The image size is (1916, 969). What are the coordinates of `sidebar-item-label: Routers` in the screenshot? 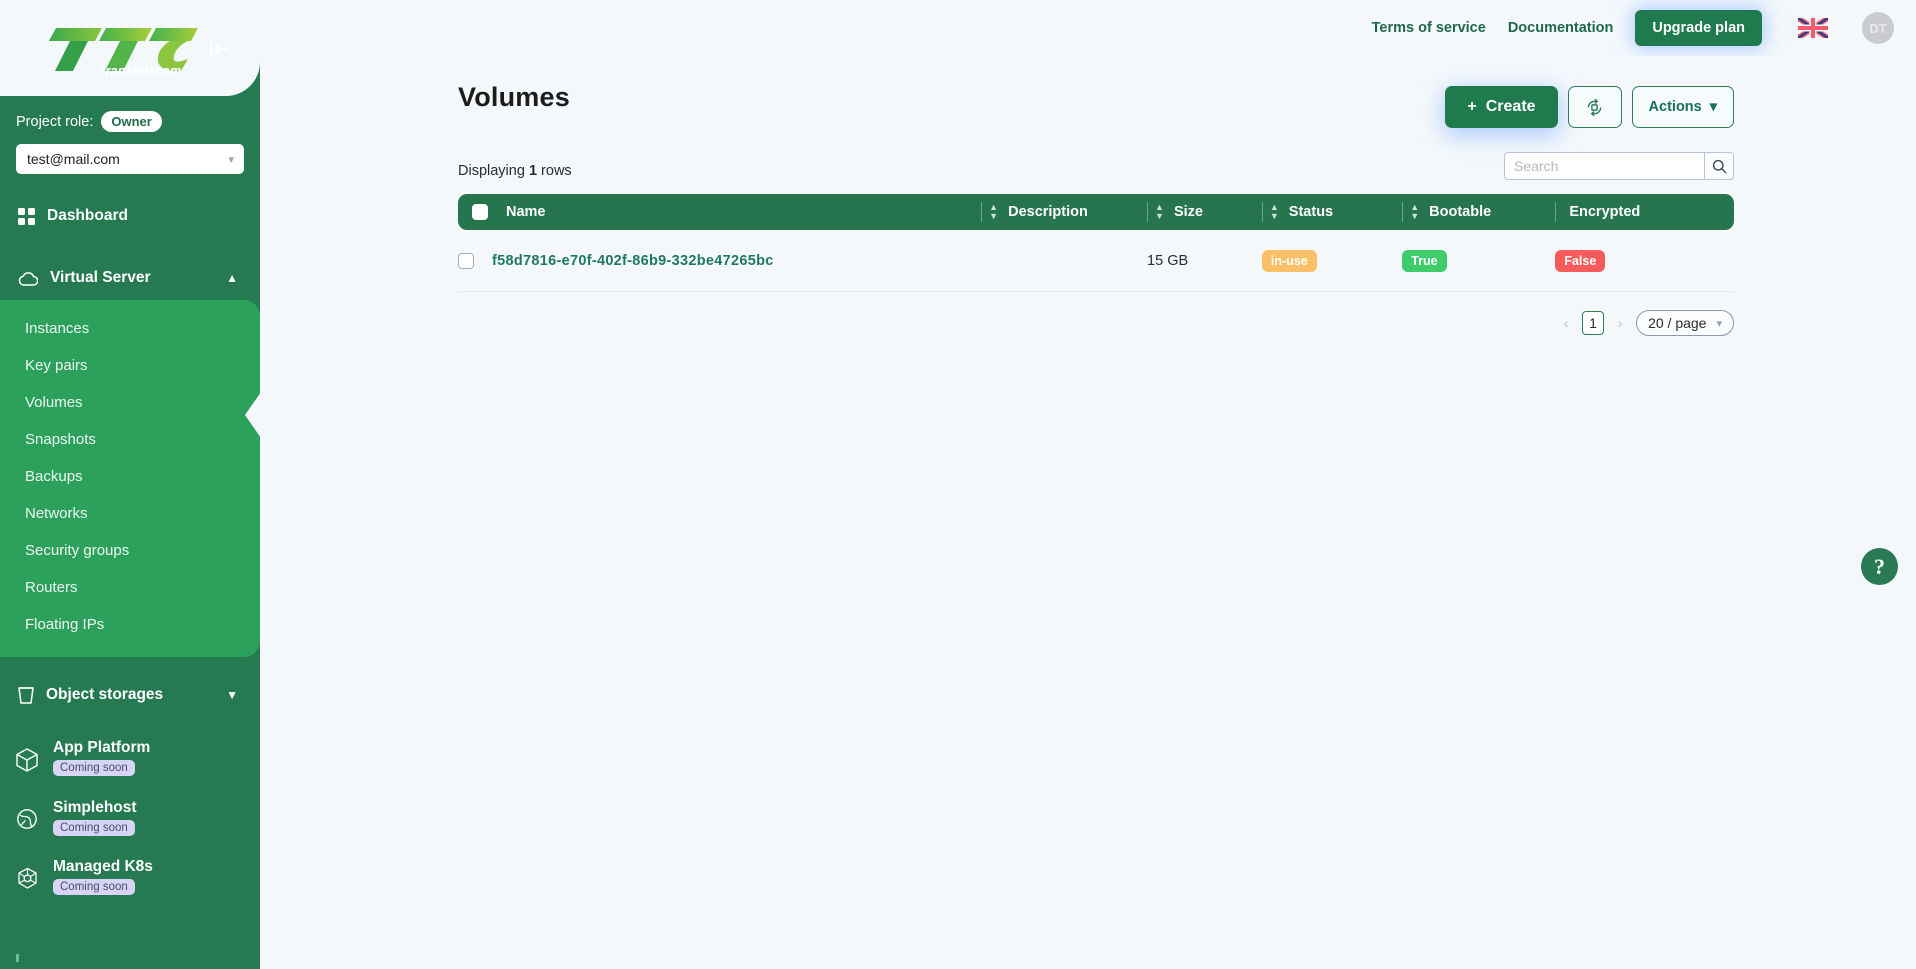 It's located at (51, 587).